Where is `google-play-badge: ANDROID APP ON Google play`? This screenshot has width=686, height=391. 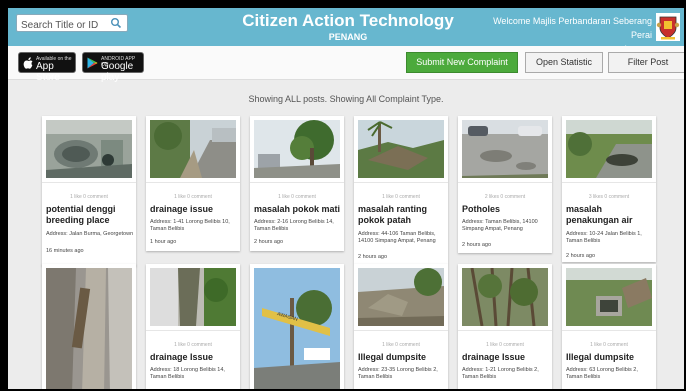
google-play-badge: ANDROID APP ON Google play is located at coordinates (113, 67).